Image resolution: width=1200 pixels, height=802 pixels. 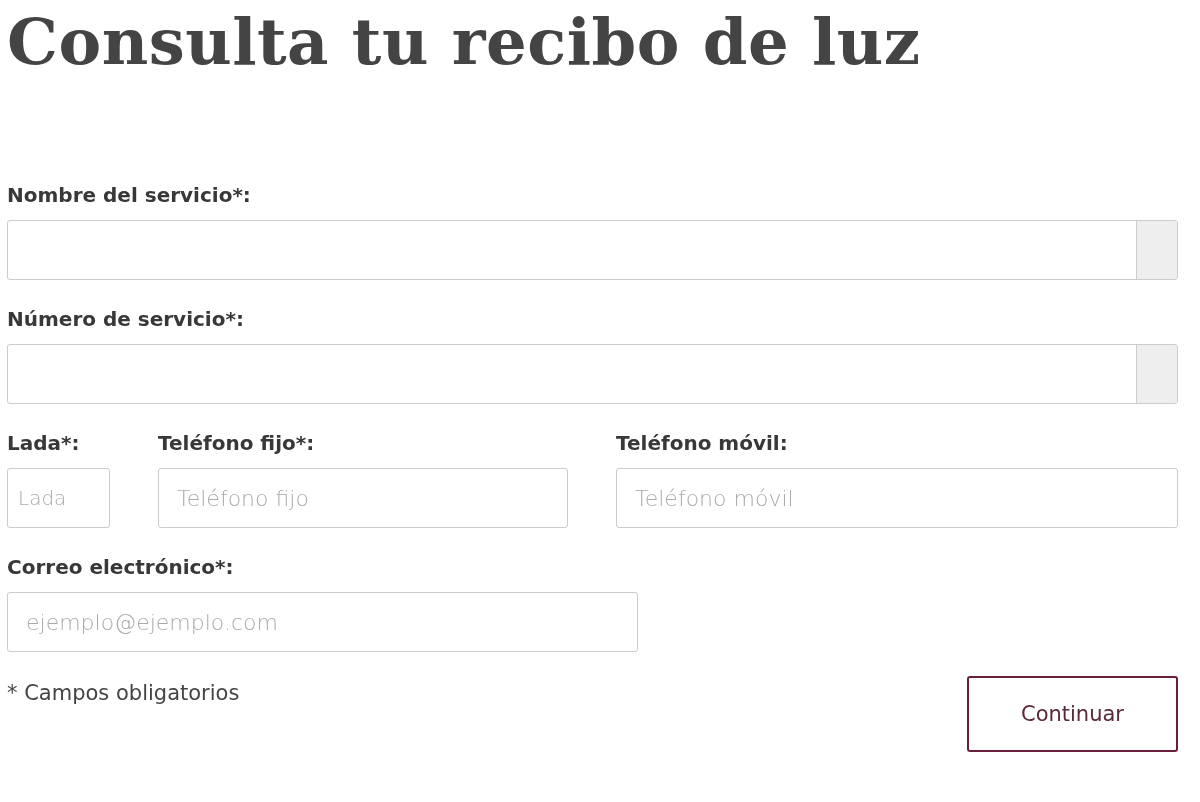 What do you see at coordinates (363, 498) in the screenshot?
I see `input-field: Teléfono fijo` at bounding box center [363, 498].